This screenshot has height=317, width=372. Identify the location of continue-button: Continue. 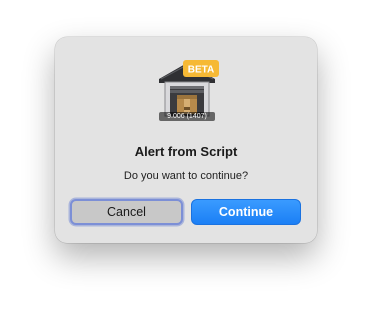
(246, 212).